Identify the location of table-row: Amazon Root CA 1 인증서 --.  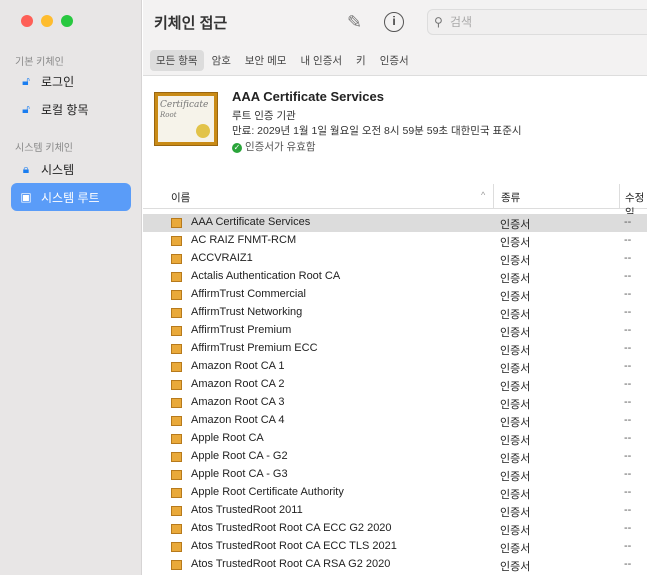
(395, 367).